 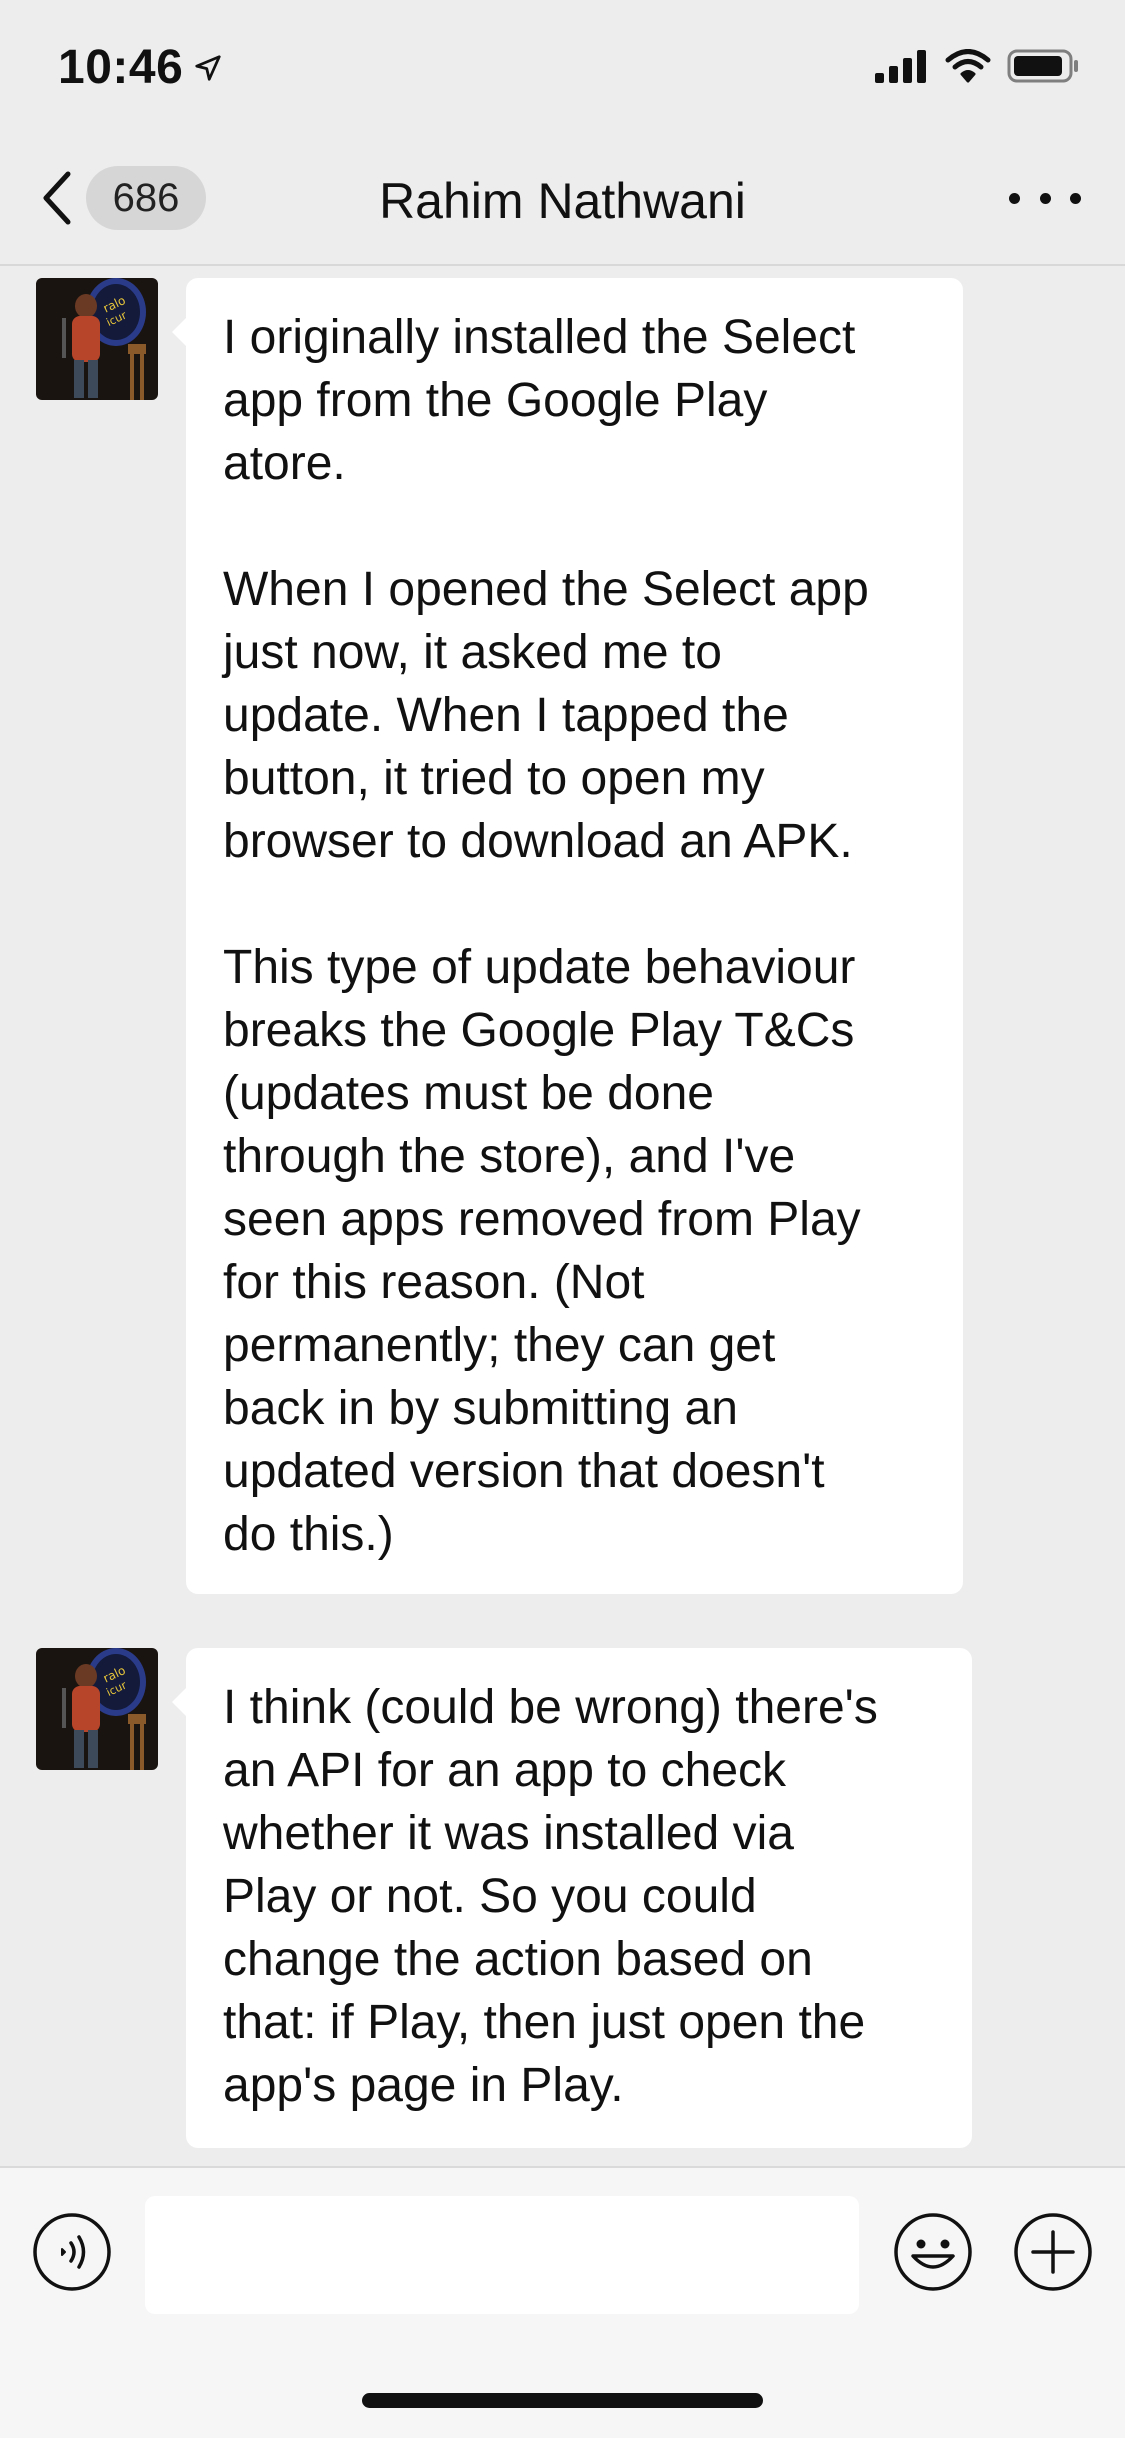 What do you see at coordinates (562, 2400) in the screenshot?
I see `home-indicator` at bounding box center [562, 2400].